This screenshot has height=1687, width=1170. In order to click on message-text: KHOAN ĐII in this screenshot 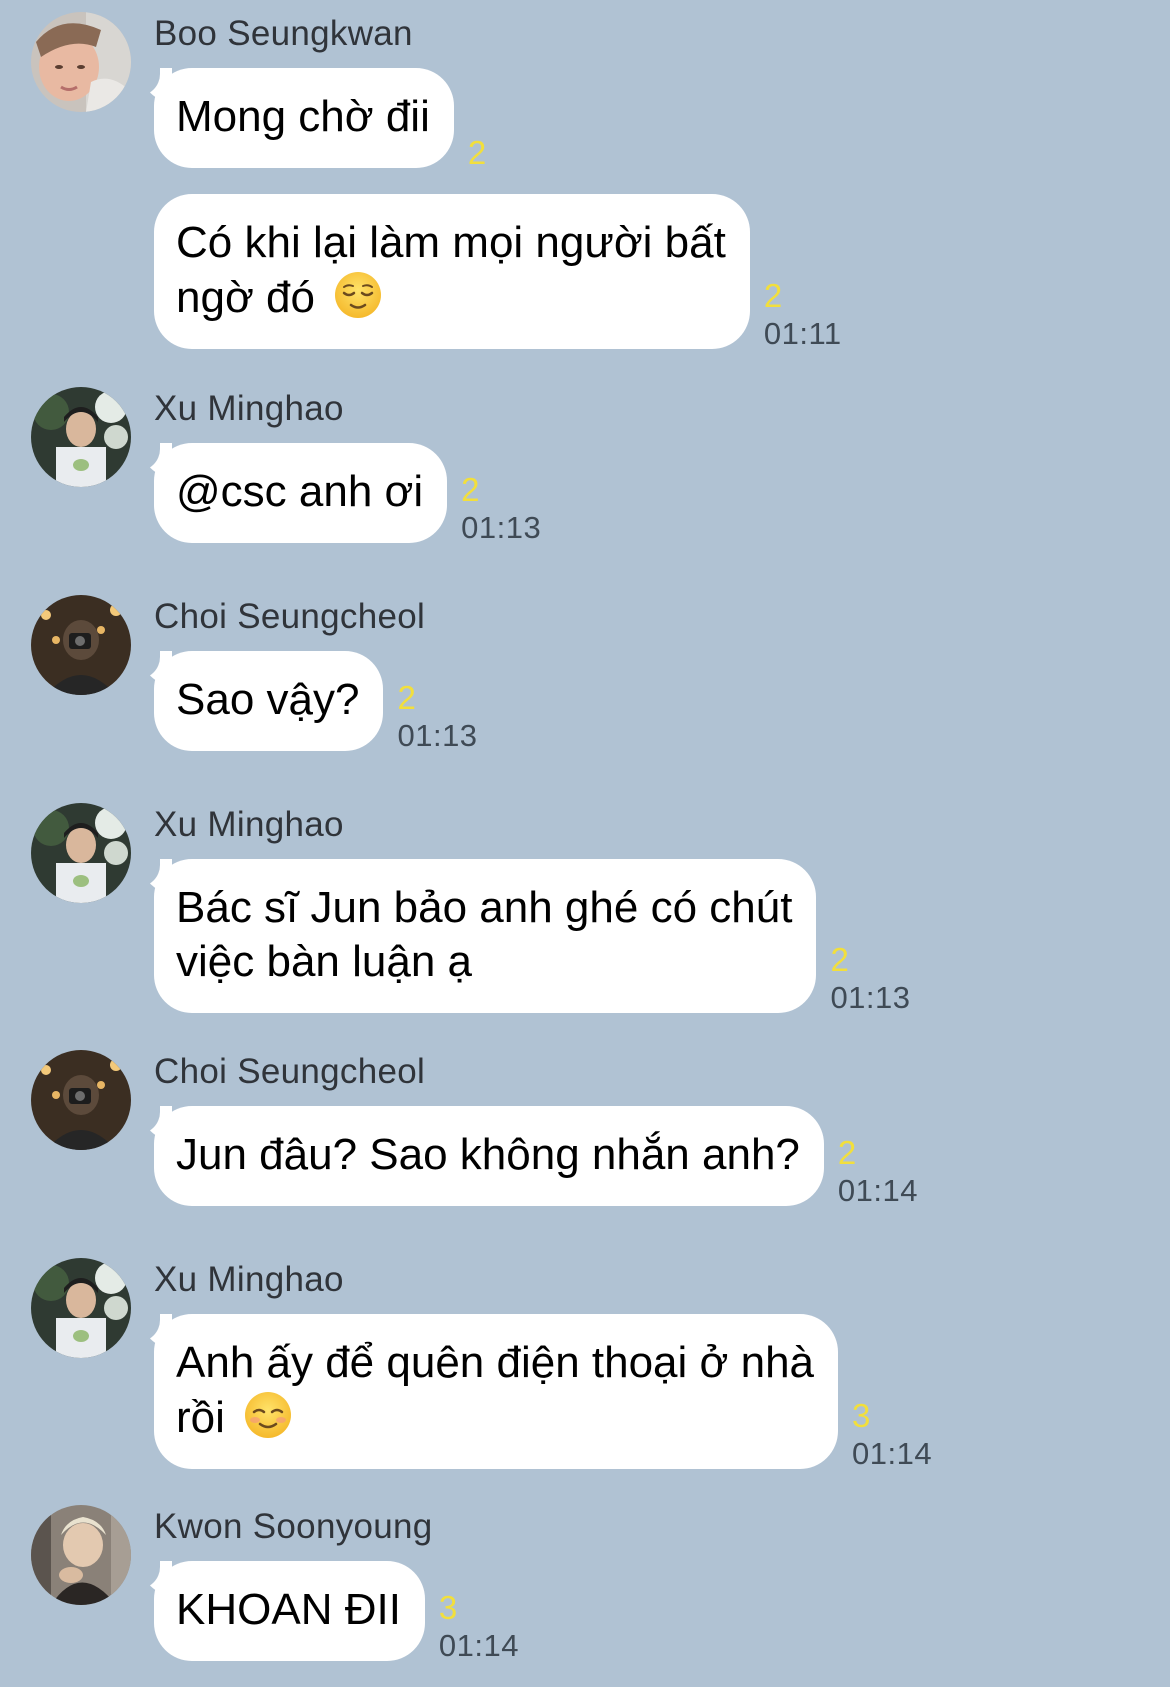, I will do `click(288, 1609)`.